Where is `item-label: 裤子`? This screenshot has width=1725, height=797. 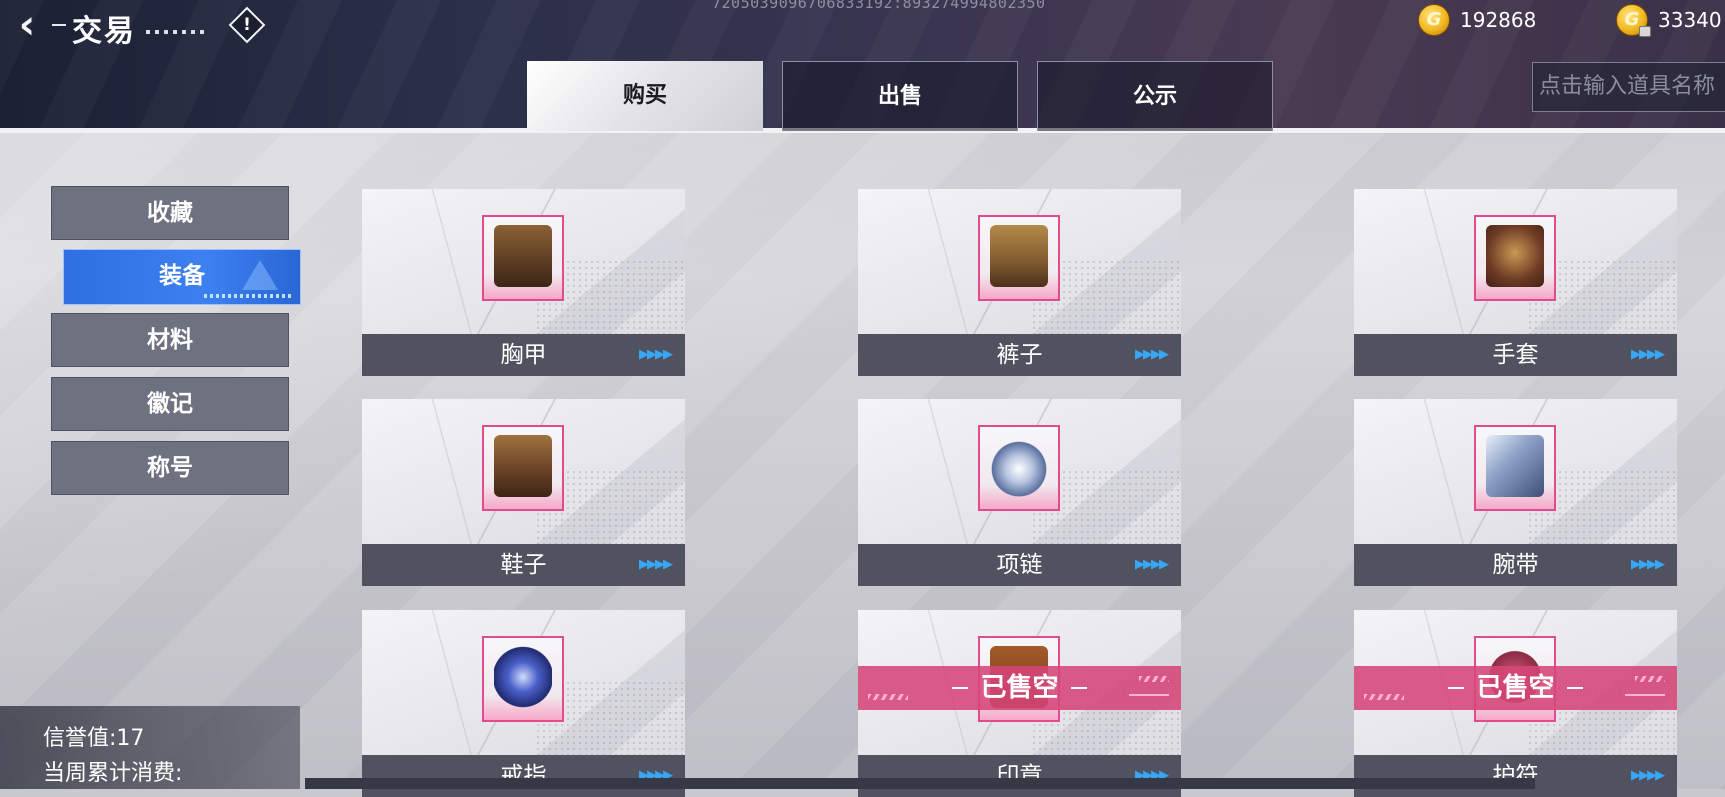 item-label: 裤子 is located at coordinates (1019, 355).